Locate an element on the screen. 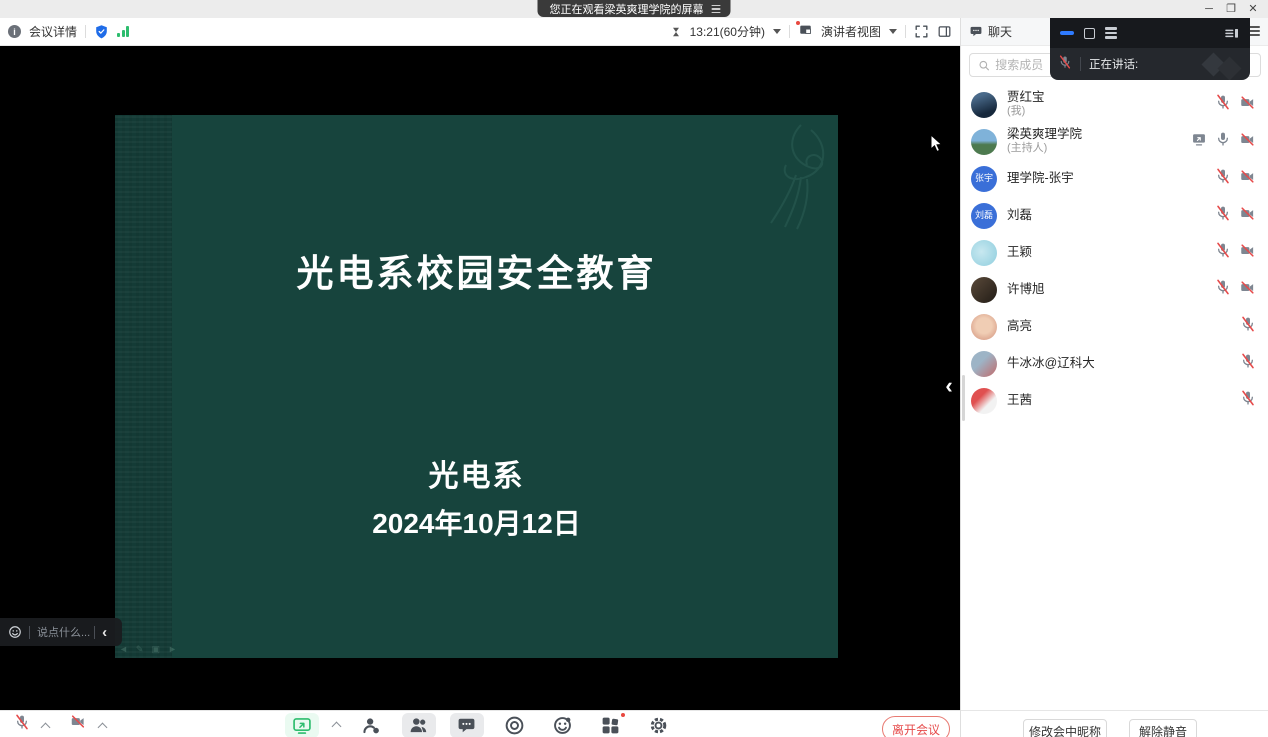 The height and width of the screenshot is (737, 1268). participant-name: 王颖 is located at coordinates (1020, 251).